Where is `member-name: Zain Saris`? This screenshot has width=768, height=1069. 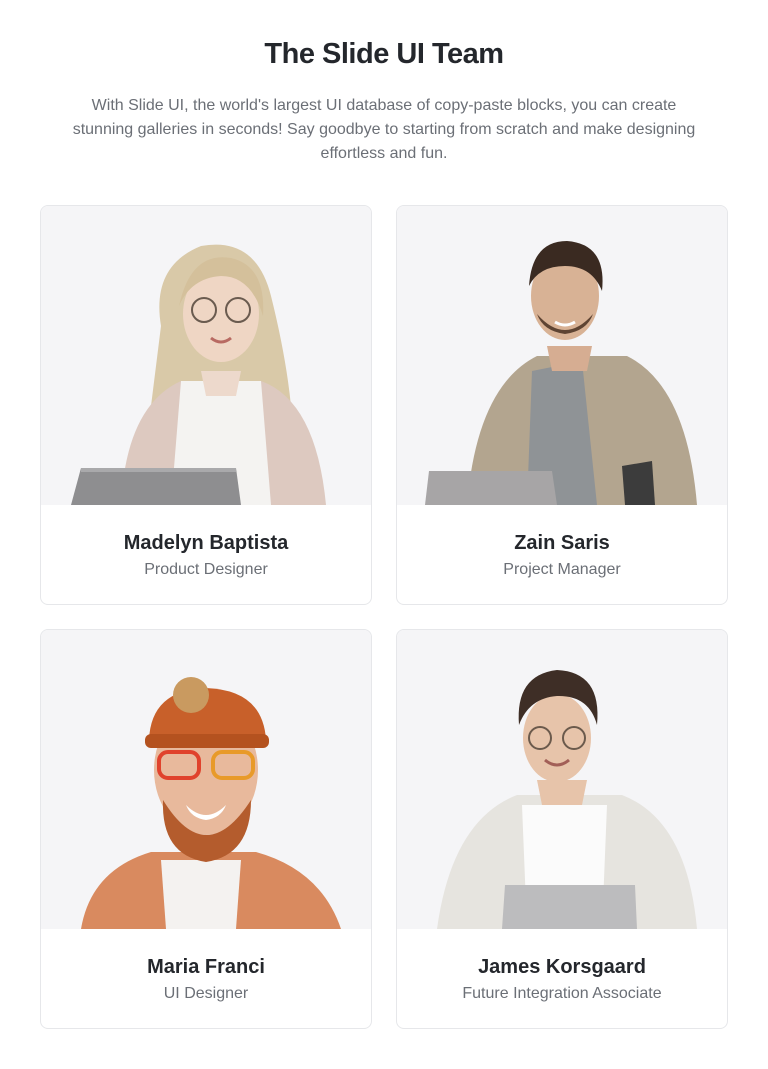
member-name: Zain Saris is located at coordinates (562, 543).